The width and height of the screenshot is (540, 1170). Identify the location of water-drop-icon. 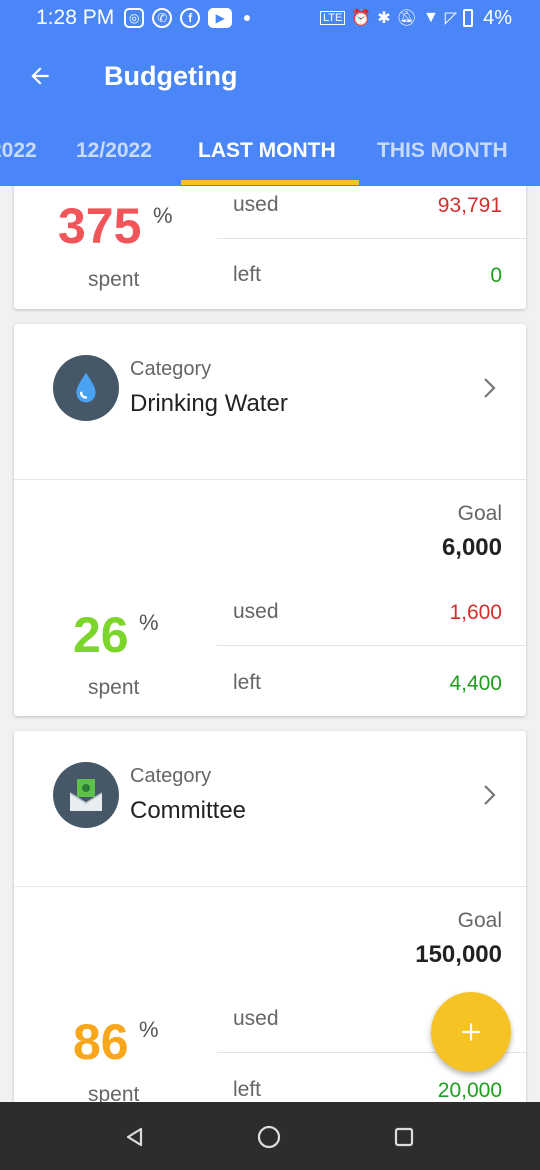
(86, 388).